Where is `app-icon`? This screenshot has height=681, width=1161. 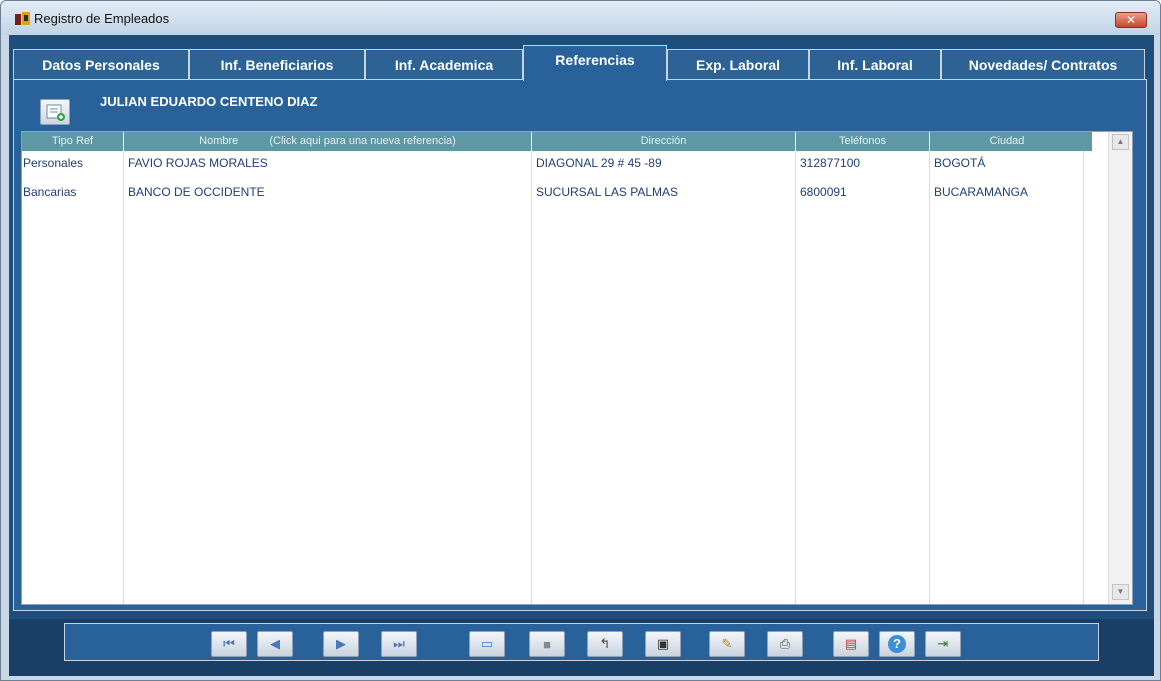 app-icon is located at coordinates (22, 18).